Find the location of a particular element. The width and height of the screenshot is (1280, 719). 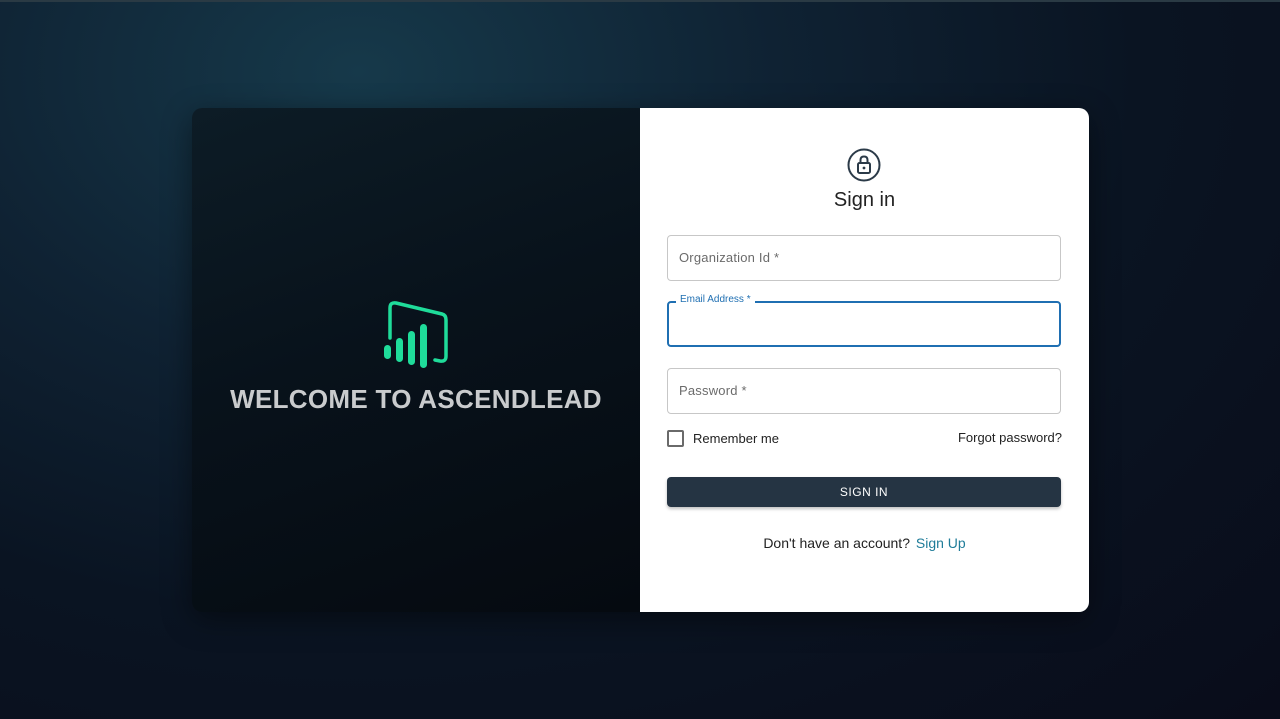

organization-id-field: Organization Id * is located at coordinates (864, 258).